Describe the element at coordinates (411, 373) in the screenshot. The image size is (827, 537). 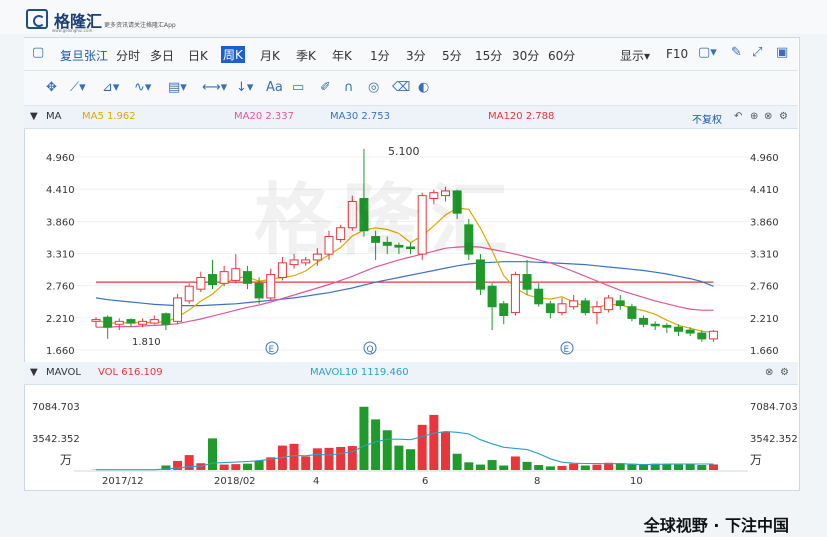
I see `volume-panel-header: ▼ MAVOL VOL 616.109 MAVOL10 1119.460 ⊗ ⚙` at that location.